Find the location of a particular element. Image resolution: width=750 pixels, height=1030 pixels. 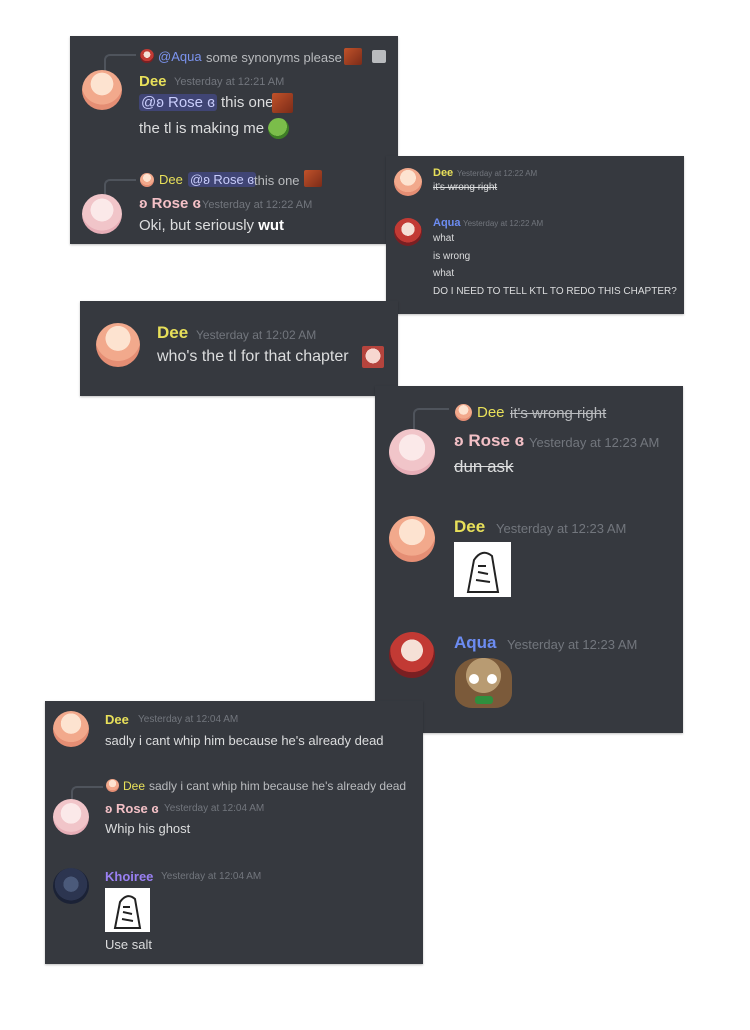

reply-connector is located at coordinates (431, 420).